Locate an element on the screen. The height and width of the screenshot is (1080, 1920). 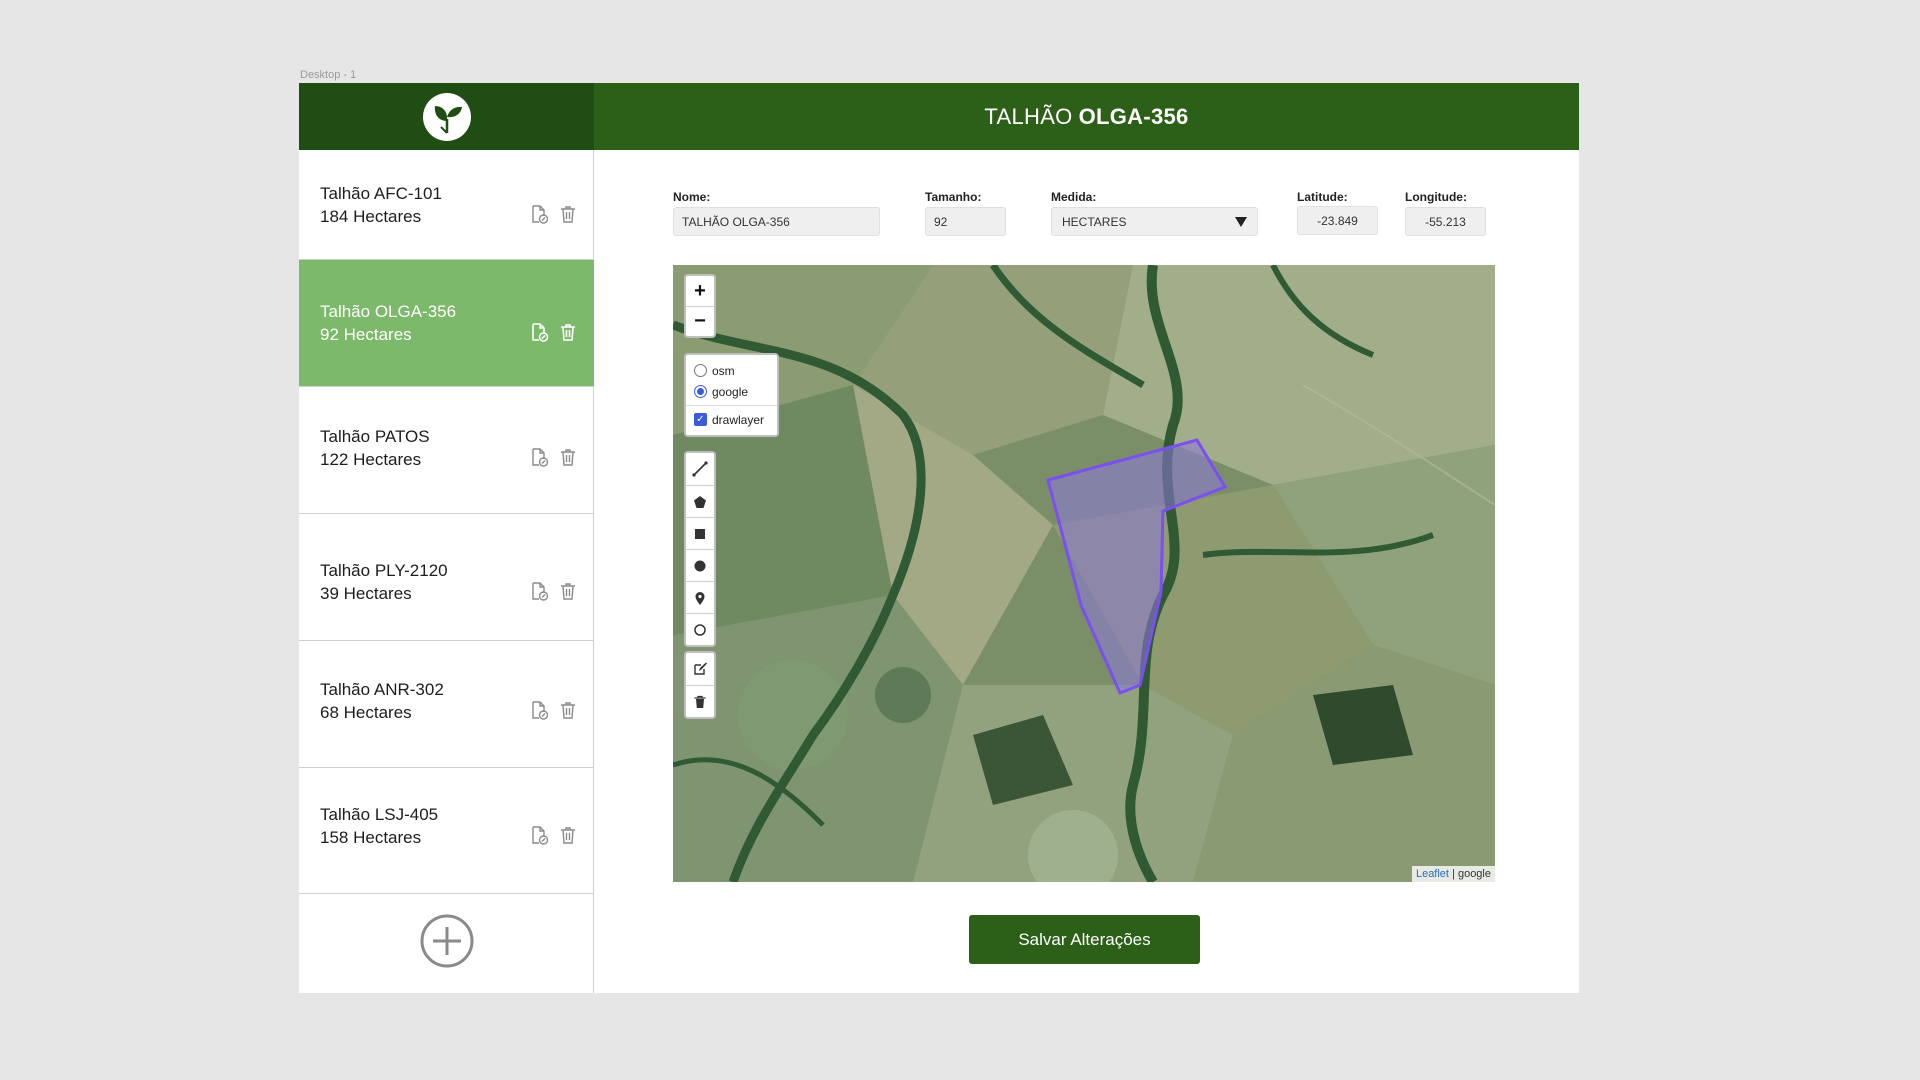
medida-select: HECTARES is located at coordinates (1154, 221).